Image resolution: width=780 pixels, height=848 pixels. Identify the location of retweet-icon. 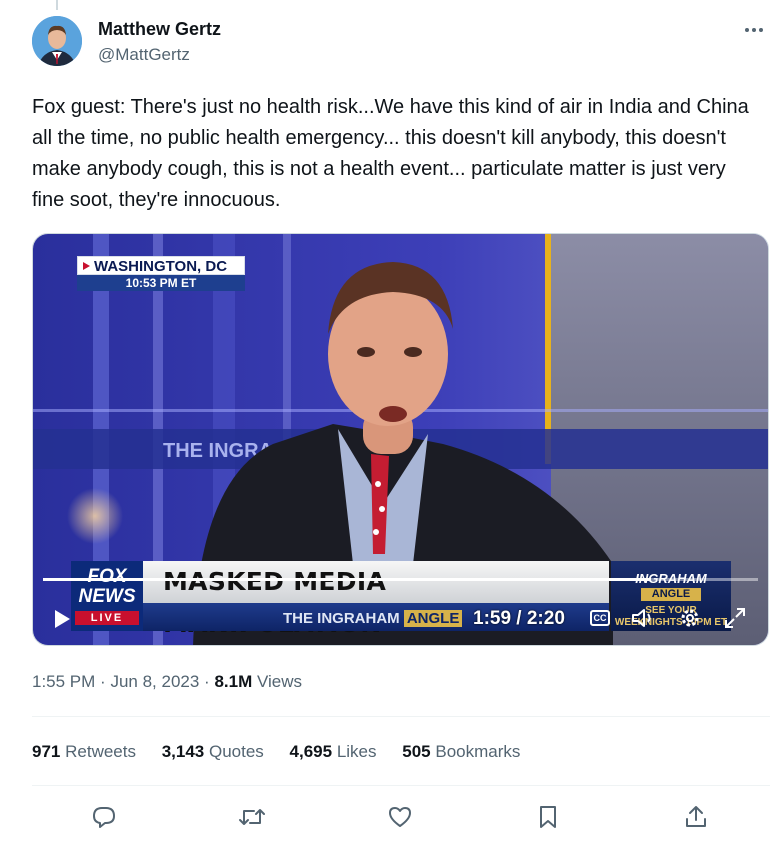
(252, 817).